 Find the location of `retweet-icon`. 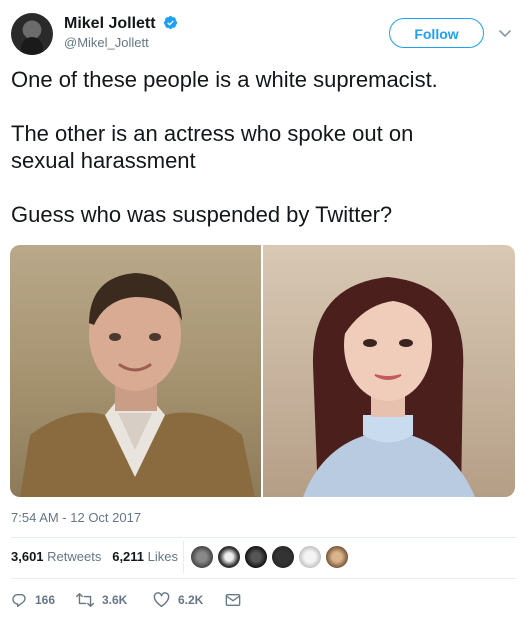

retweet-icon is located at coordinates (85, 600).